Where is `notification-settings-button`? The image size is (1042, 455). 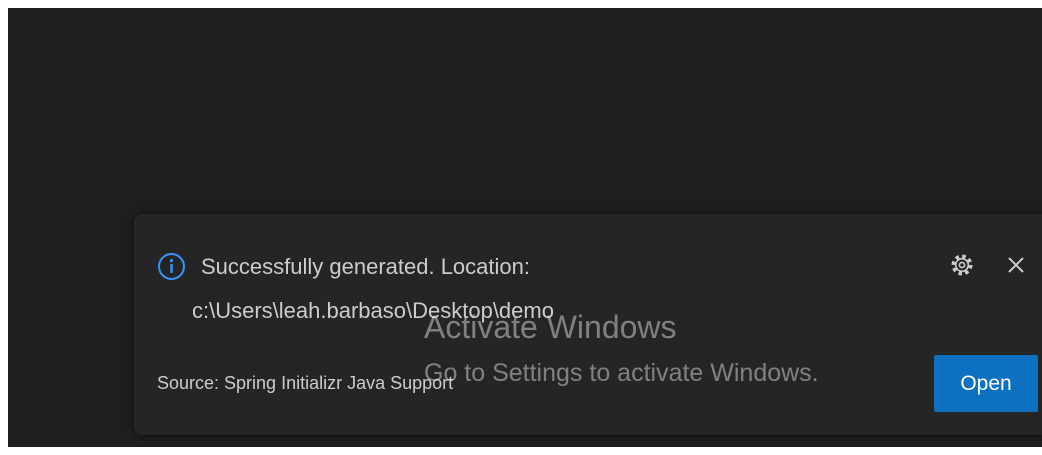
notification-settings-button is located at coordinates (962, 267).